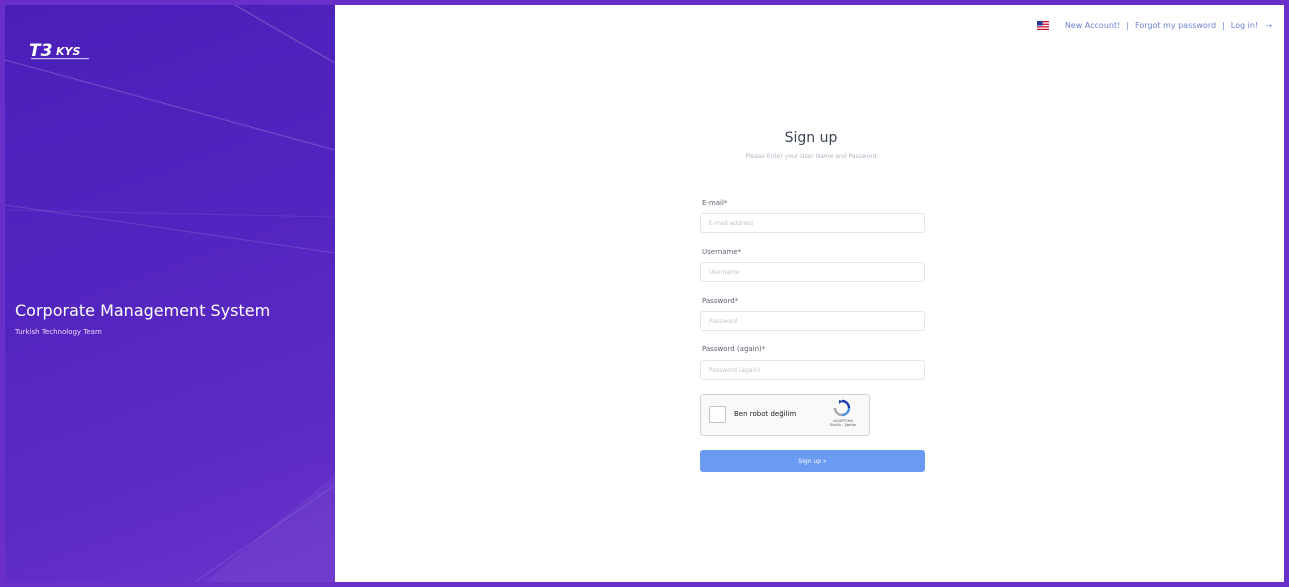 This screenshot has height=587, width=1289. What do you see at coordinates (765, 414) in the screenshot?
I see `recaptcha-label: Ben robot değilim` at bounding box center [765, 414].